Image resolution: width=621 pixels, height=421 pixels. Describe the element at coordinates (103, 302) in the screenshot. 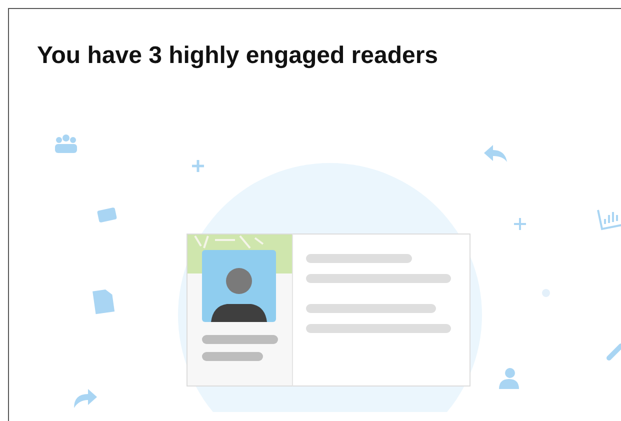

I see `document-icon` at that location.